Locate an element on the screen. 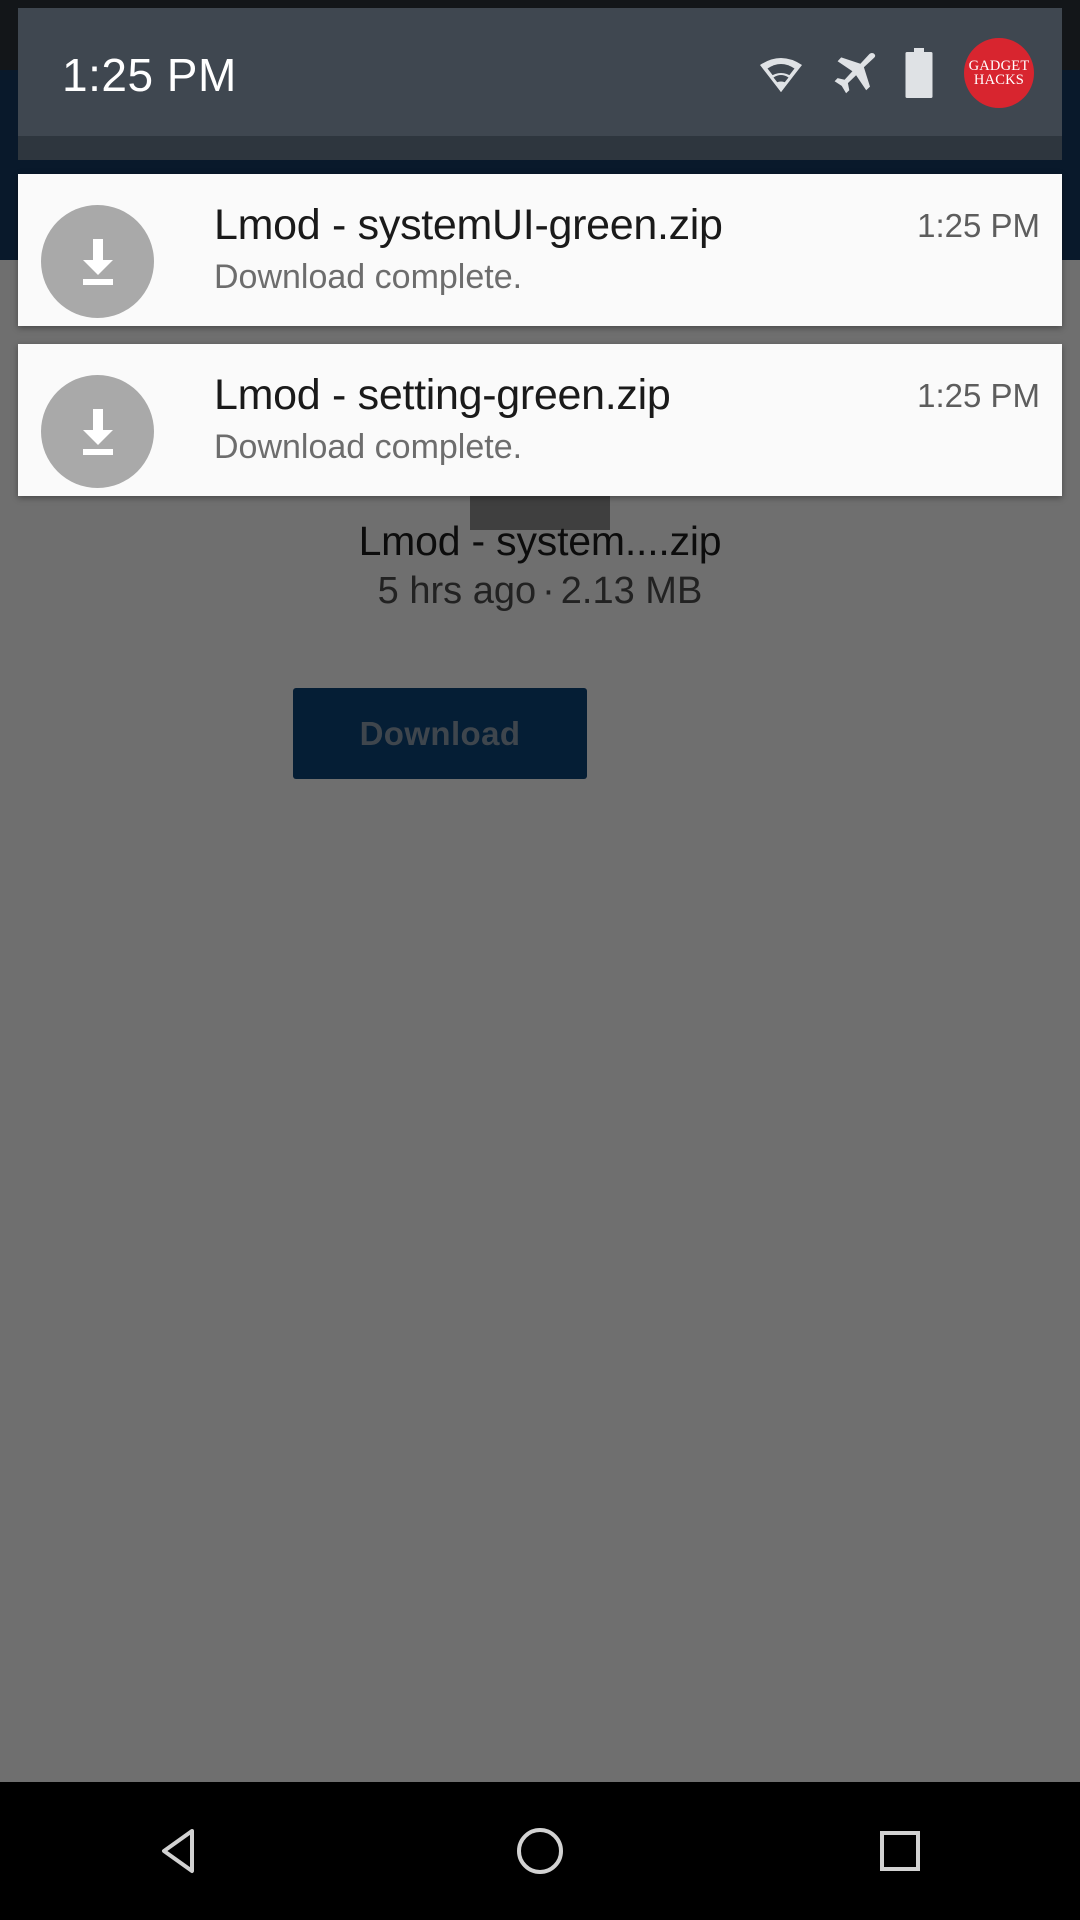 This screenshot has width=1080, height=1920. home-circle-icon is located at coordinates (540, 1851).